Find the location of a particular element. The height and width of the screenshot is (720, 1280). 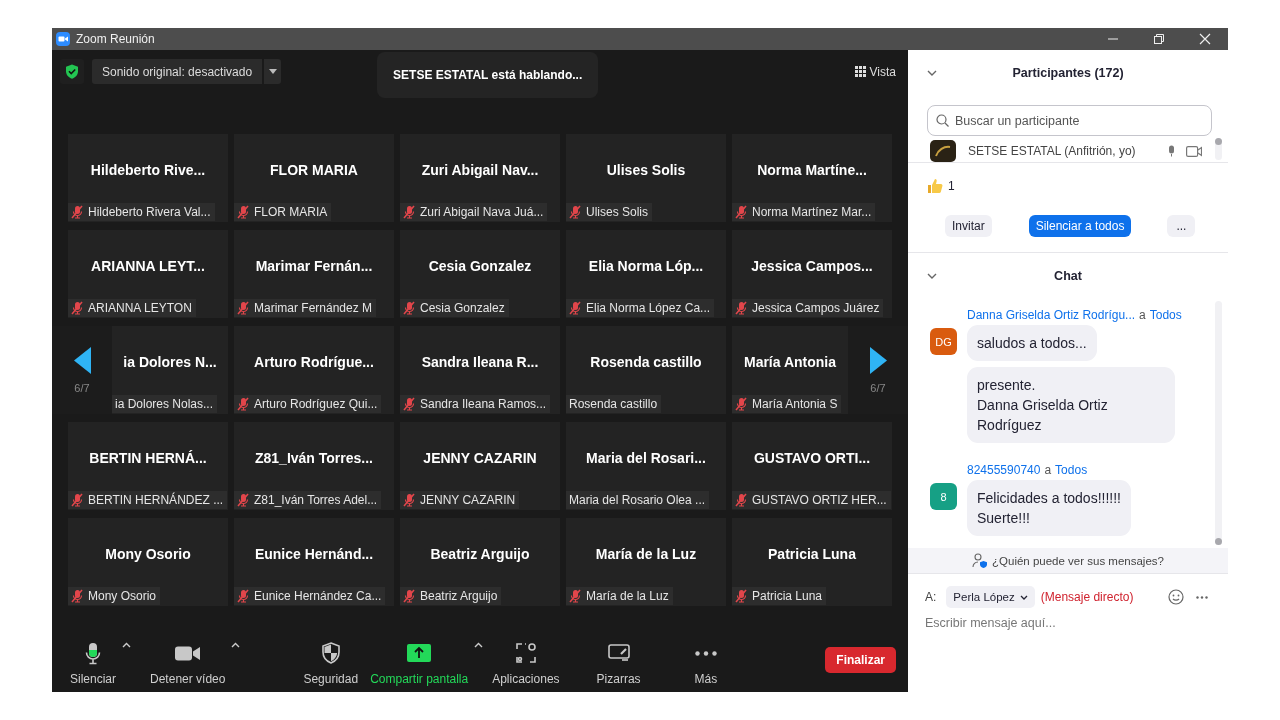

apps-icon is located at coordinates (525, 653).